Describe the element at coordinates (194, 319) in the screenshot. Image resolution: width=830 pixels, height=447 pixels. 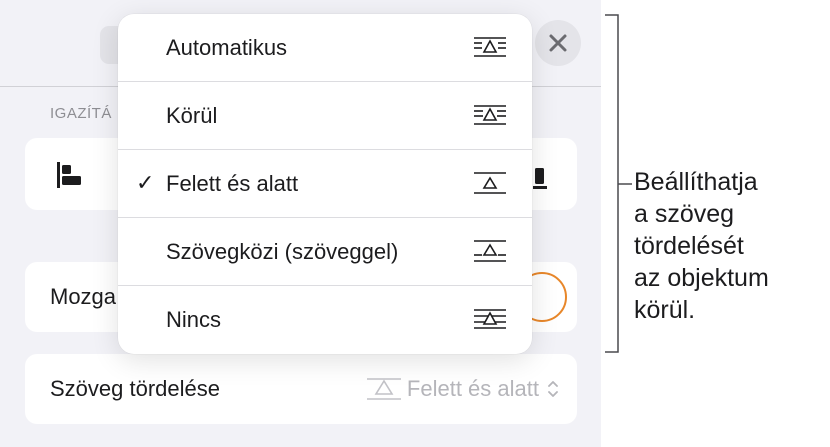
I see `menu-item-label: Nincs` at that location.